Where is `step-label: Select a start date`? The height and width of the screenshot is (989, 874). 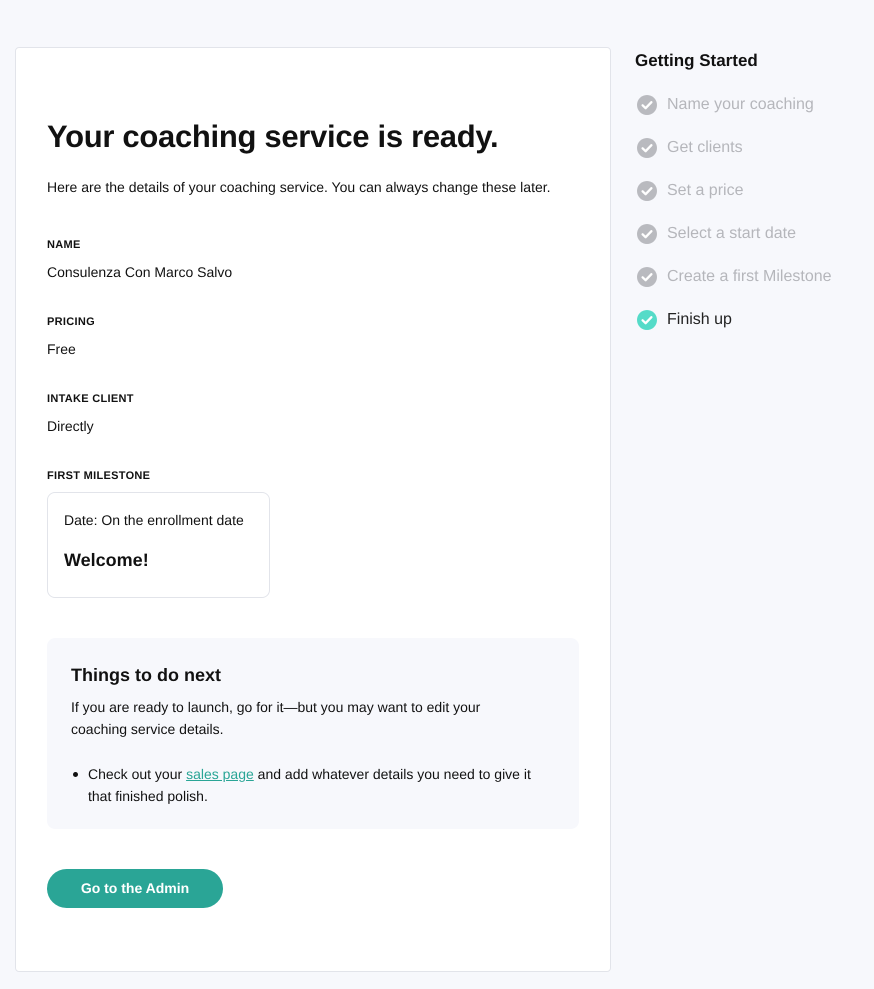
step-label: Select a start date is located at coordinates (731, 234).